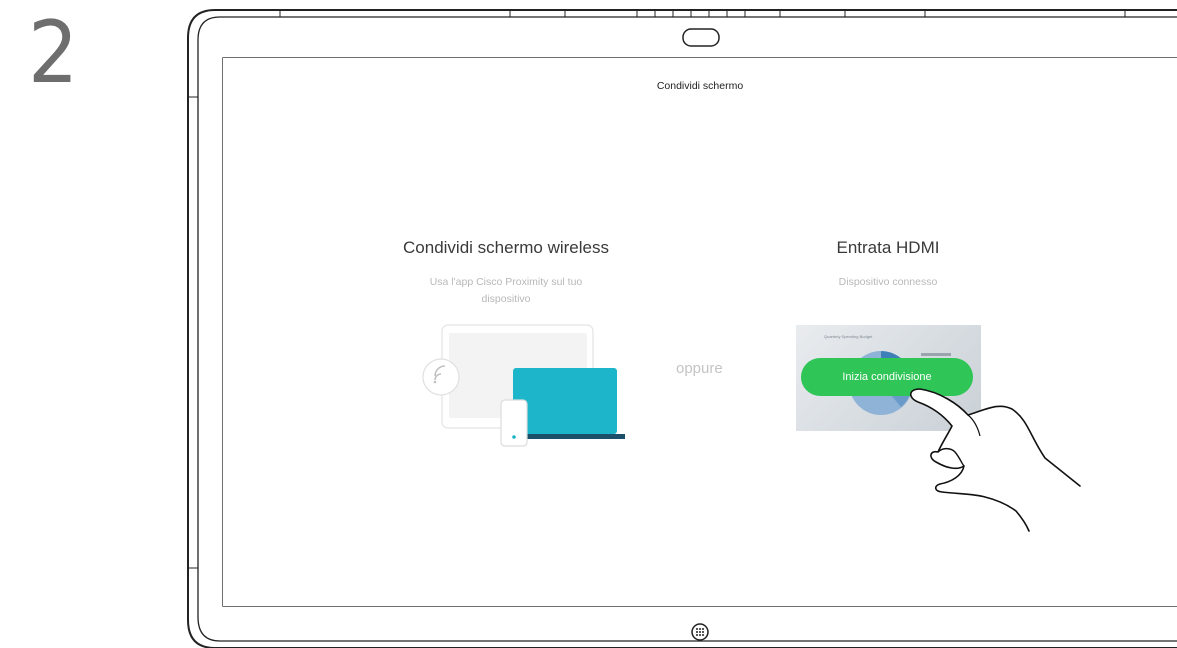 The image size is (1177, 648). What do you see at coordinates (995, 460) in the screenshot?
I see `hand-pointer-icon` at bounding box center [995, 460].